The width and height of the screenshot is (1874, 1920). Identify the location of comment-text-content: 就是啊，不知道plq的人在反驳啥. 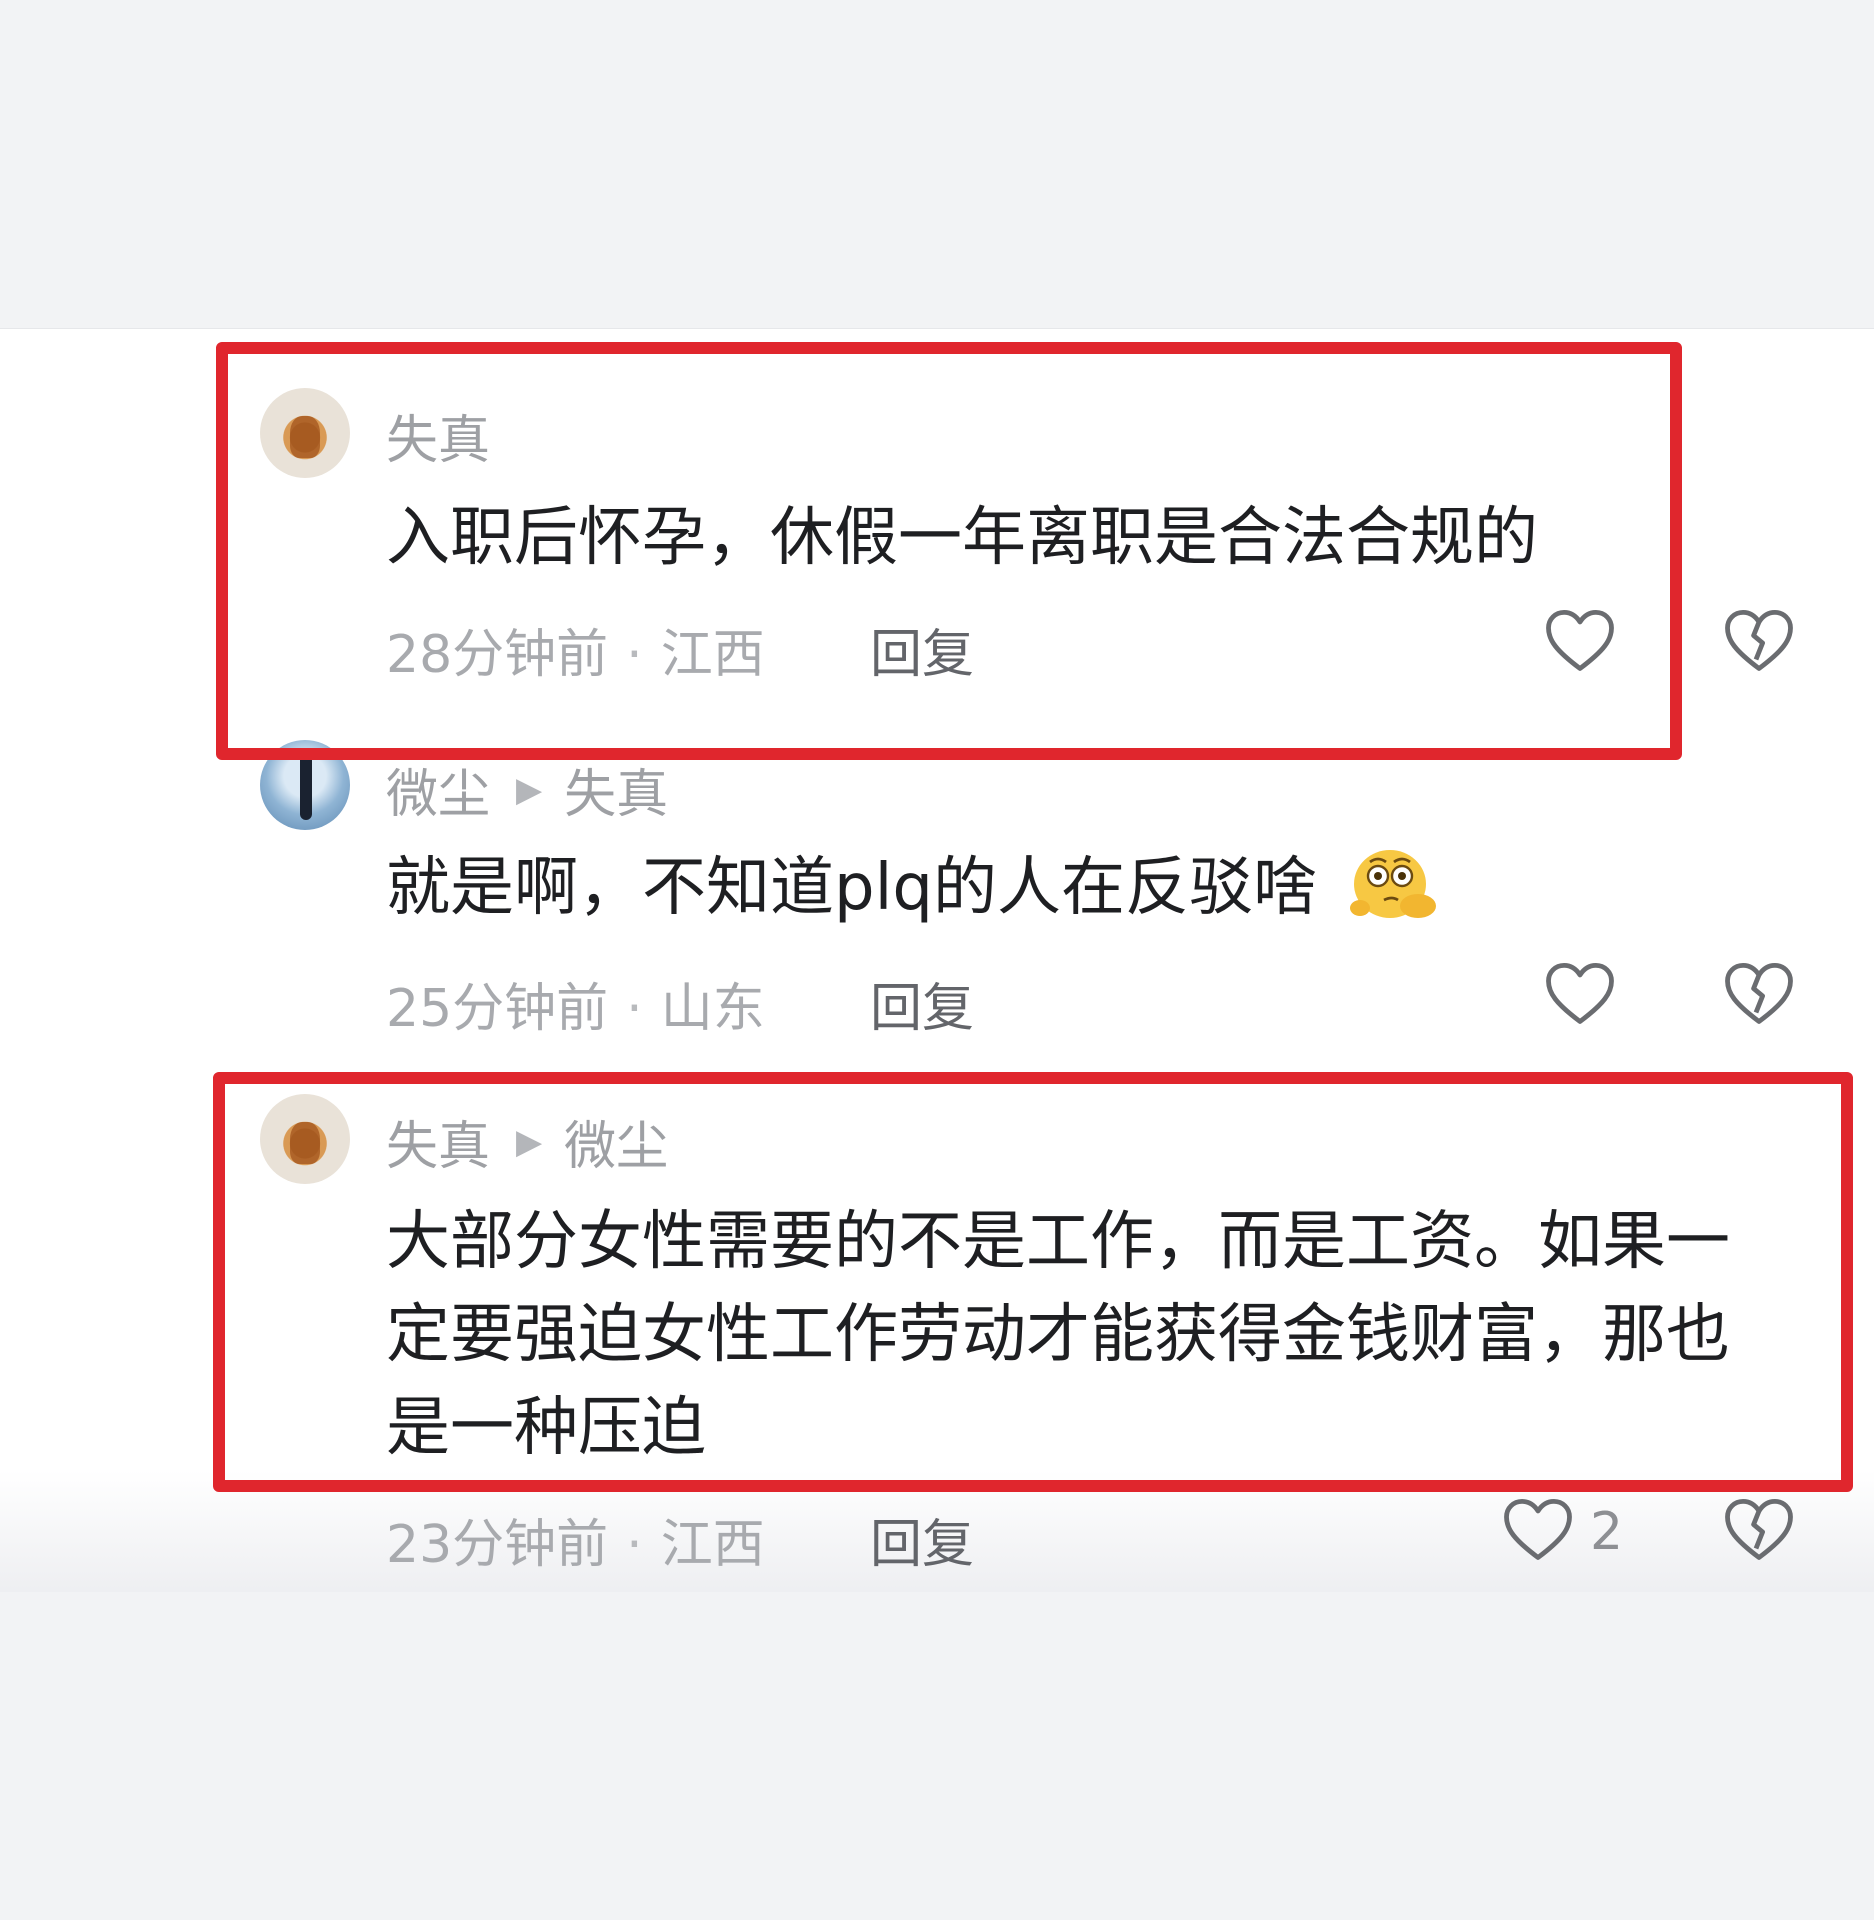
(852, 888).